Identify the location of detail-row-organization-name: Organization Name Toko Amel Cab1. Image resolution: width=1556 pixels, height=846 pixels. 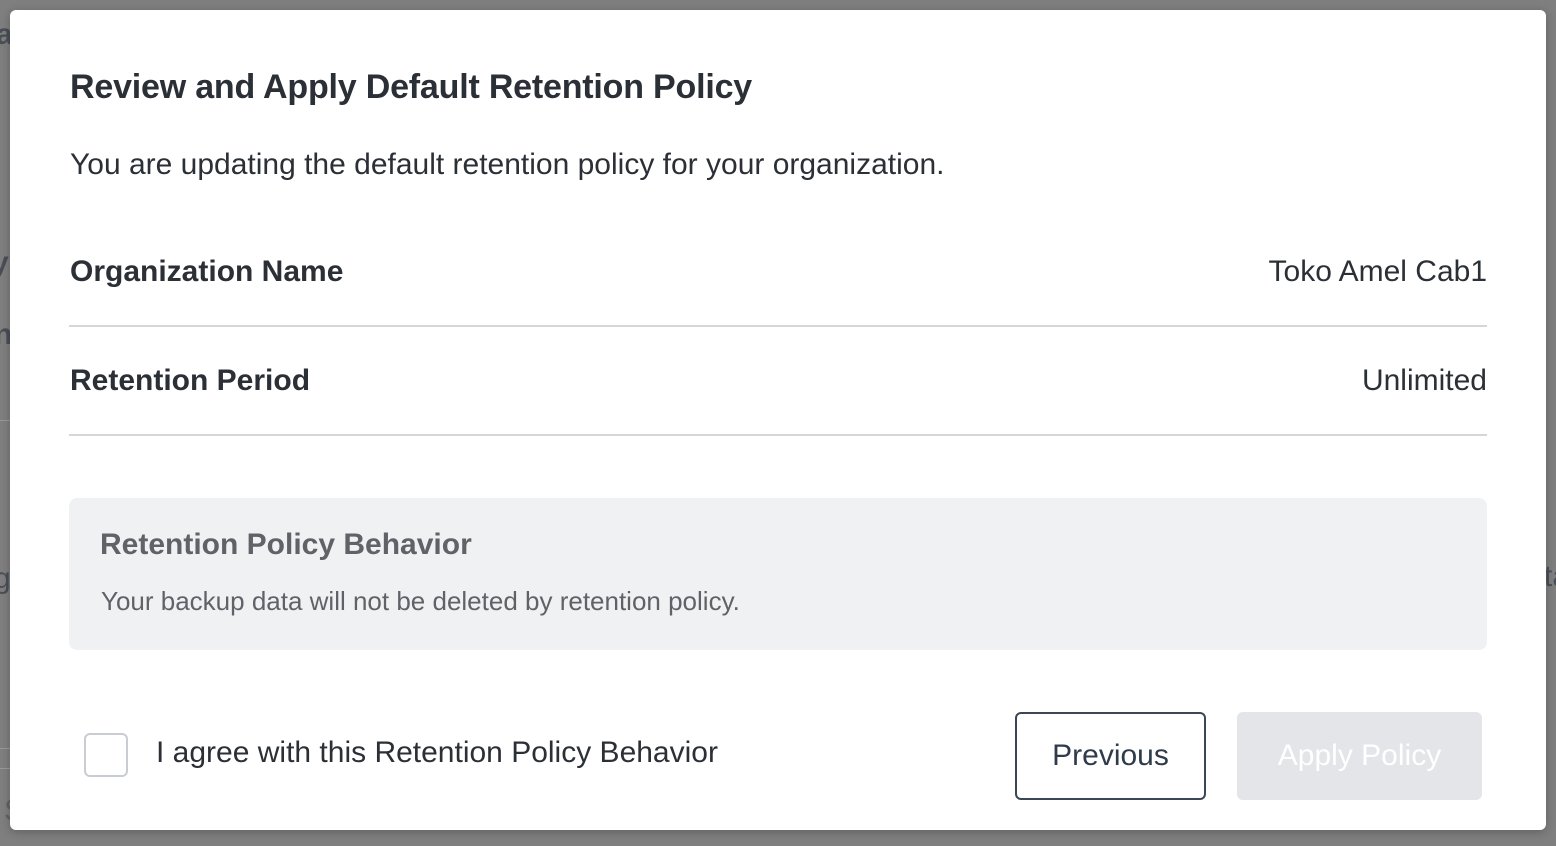
(778, 273).